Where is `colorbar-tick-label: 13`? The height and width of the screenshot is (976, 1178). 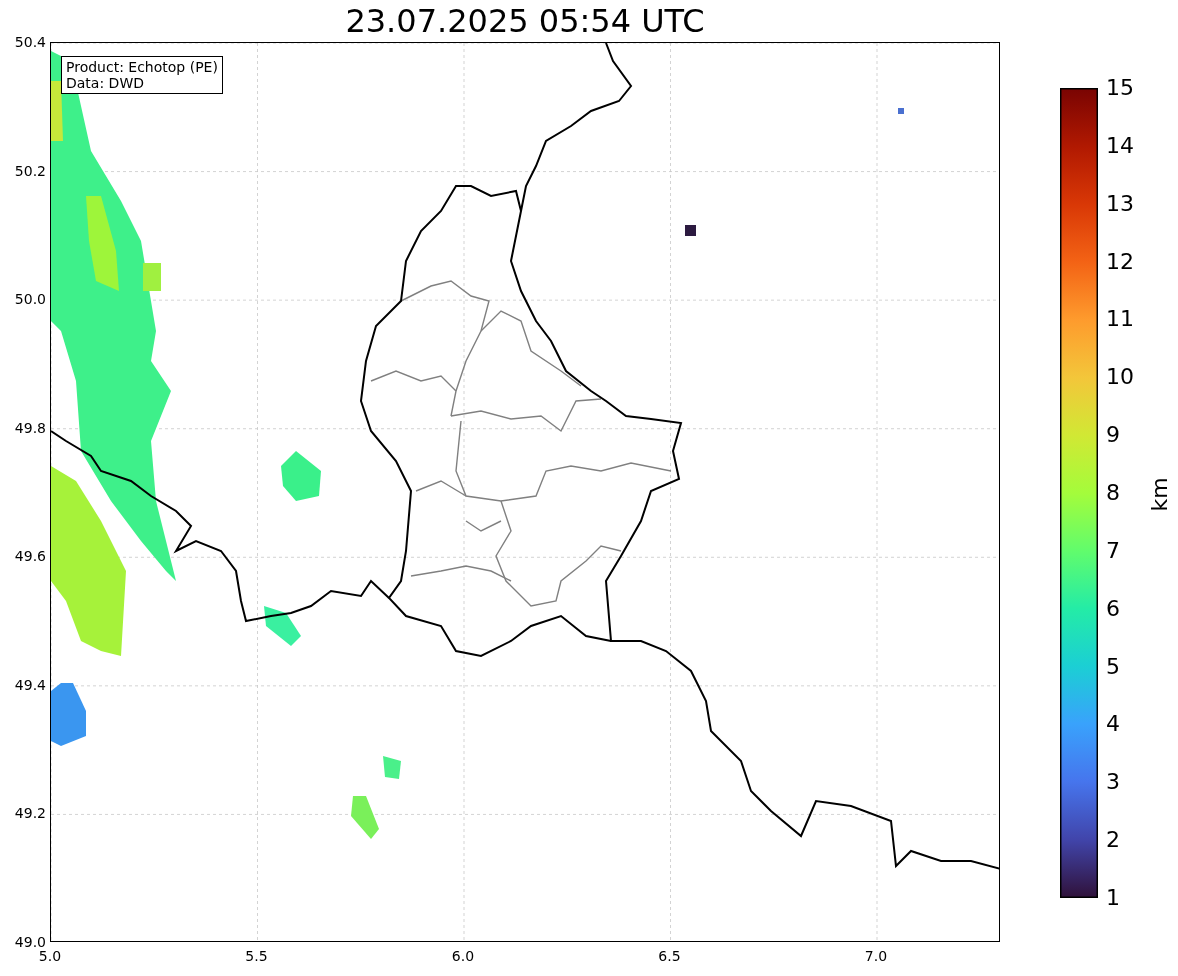
colorbar-tick-label: 13 is located at coordinates (1120, 203).